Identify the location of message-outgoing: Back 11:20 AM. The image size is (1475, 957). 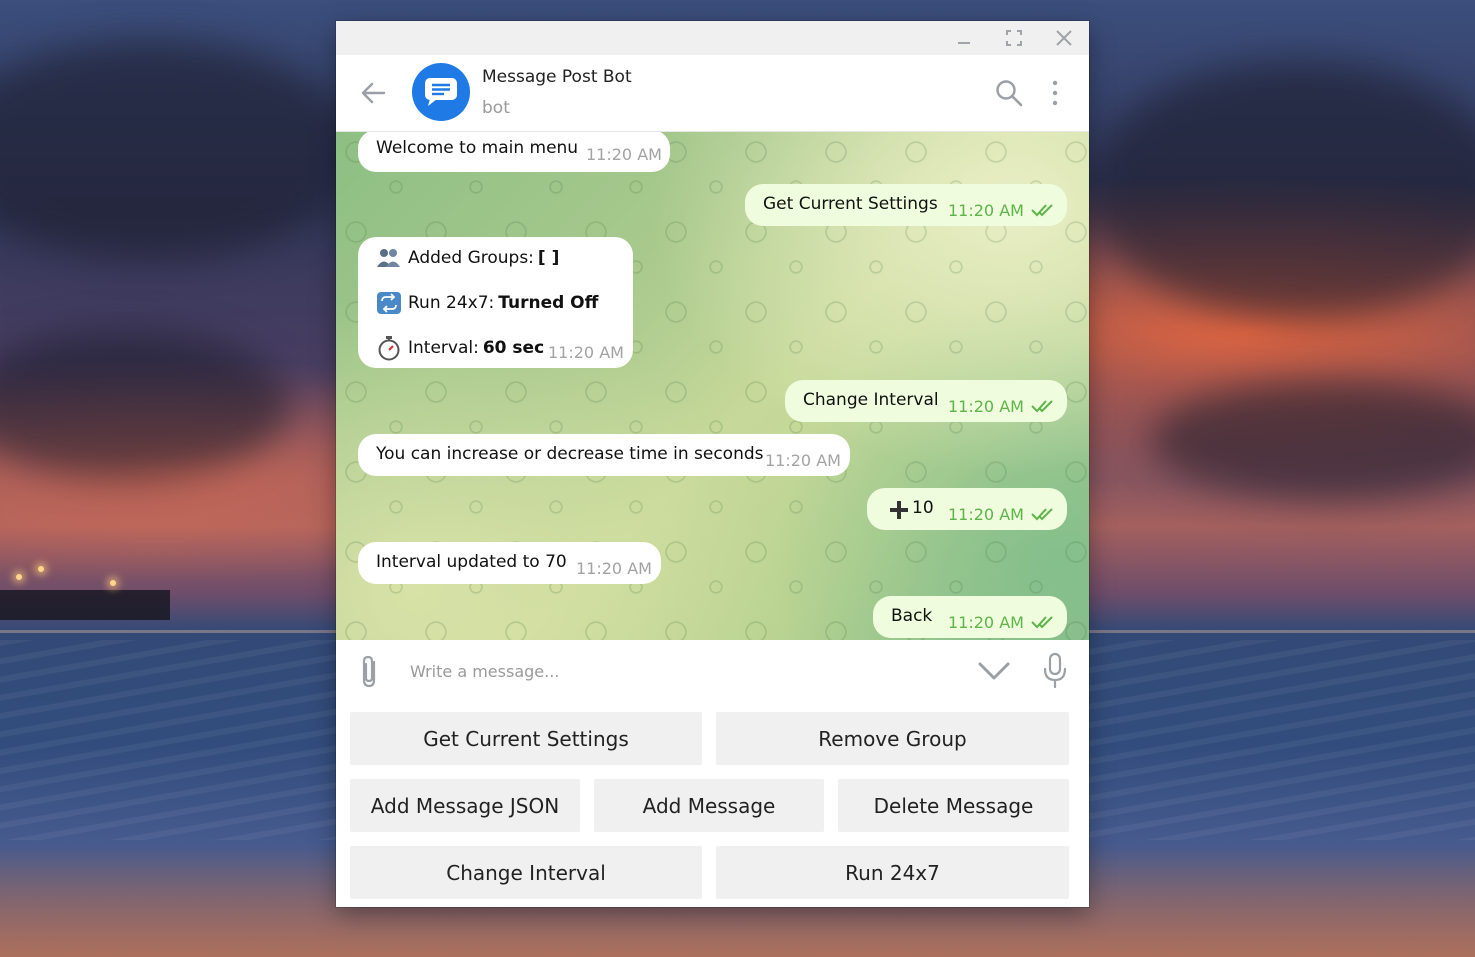
(970, 617).